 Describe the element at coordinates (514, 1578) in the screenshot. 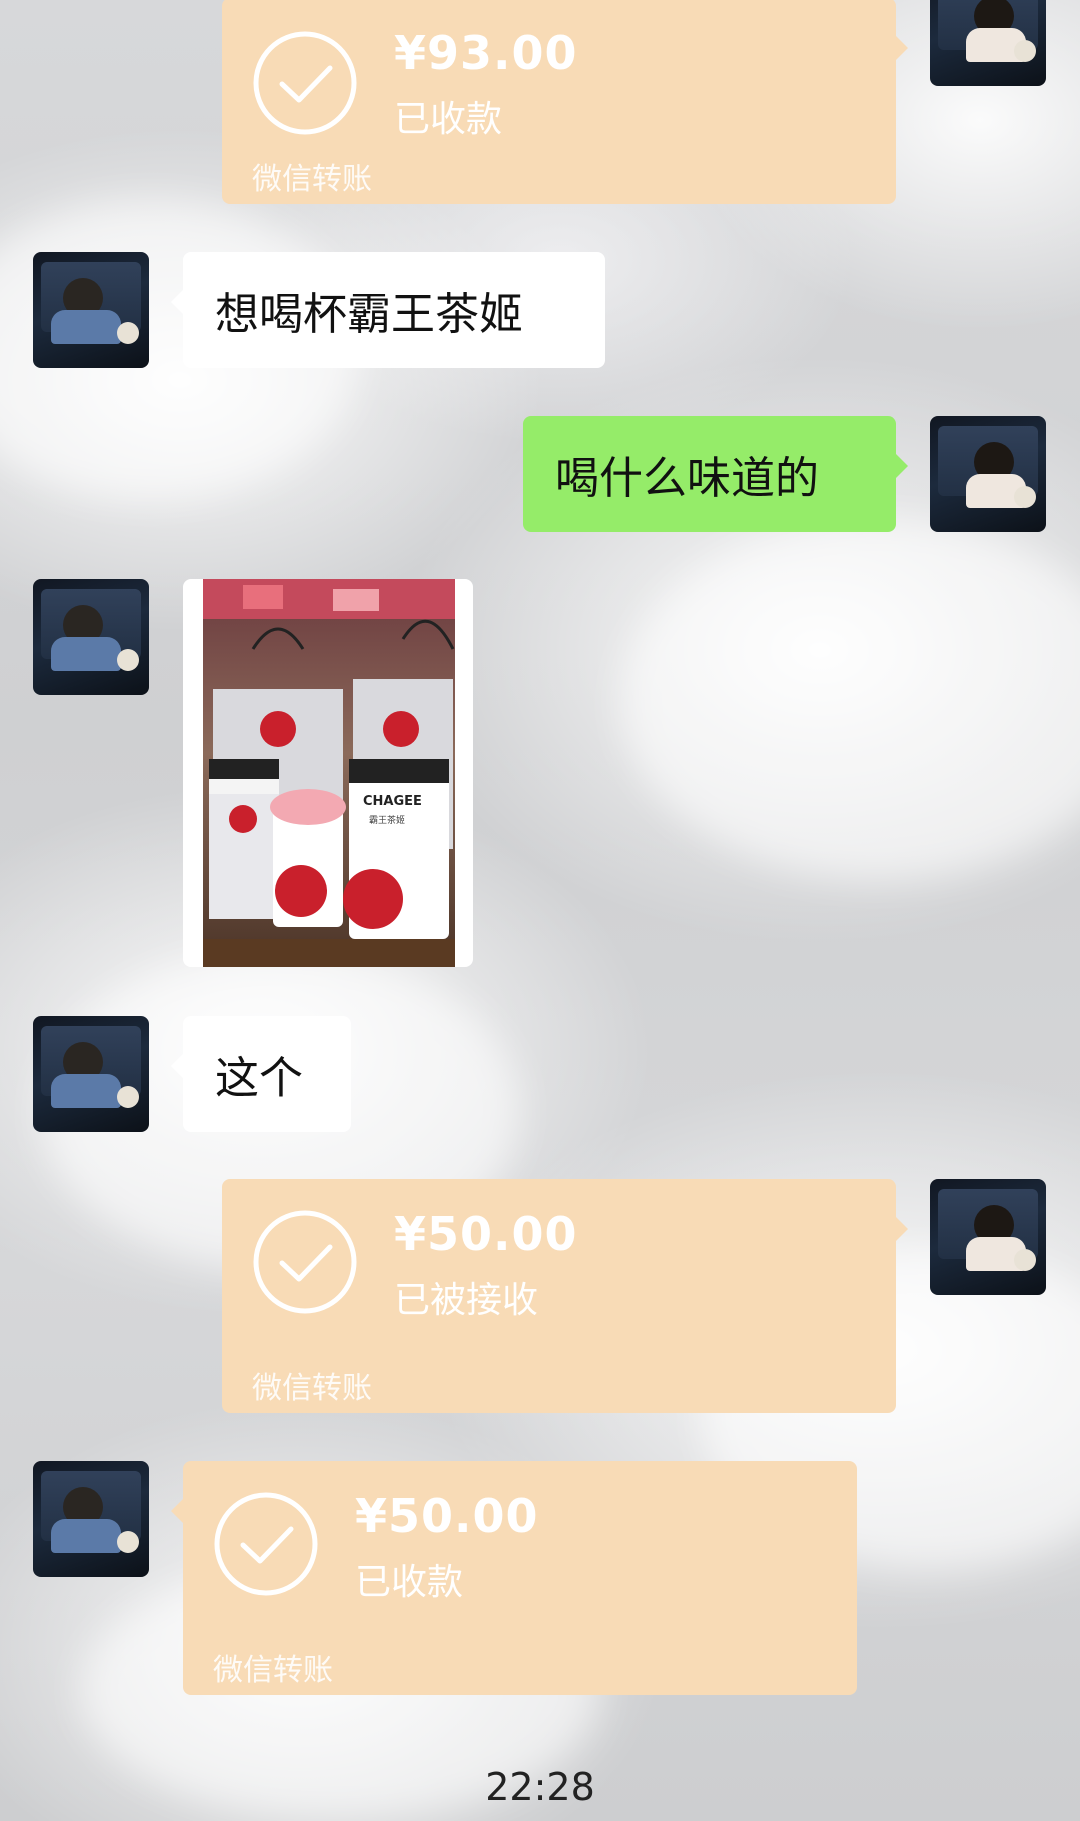

I see `transfer-card: ¥50.00 已收款 微信转账` at that location.